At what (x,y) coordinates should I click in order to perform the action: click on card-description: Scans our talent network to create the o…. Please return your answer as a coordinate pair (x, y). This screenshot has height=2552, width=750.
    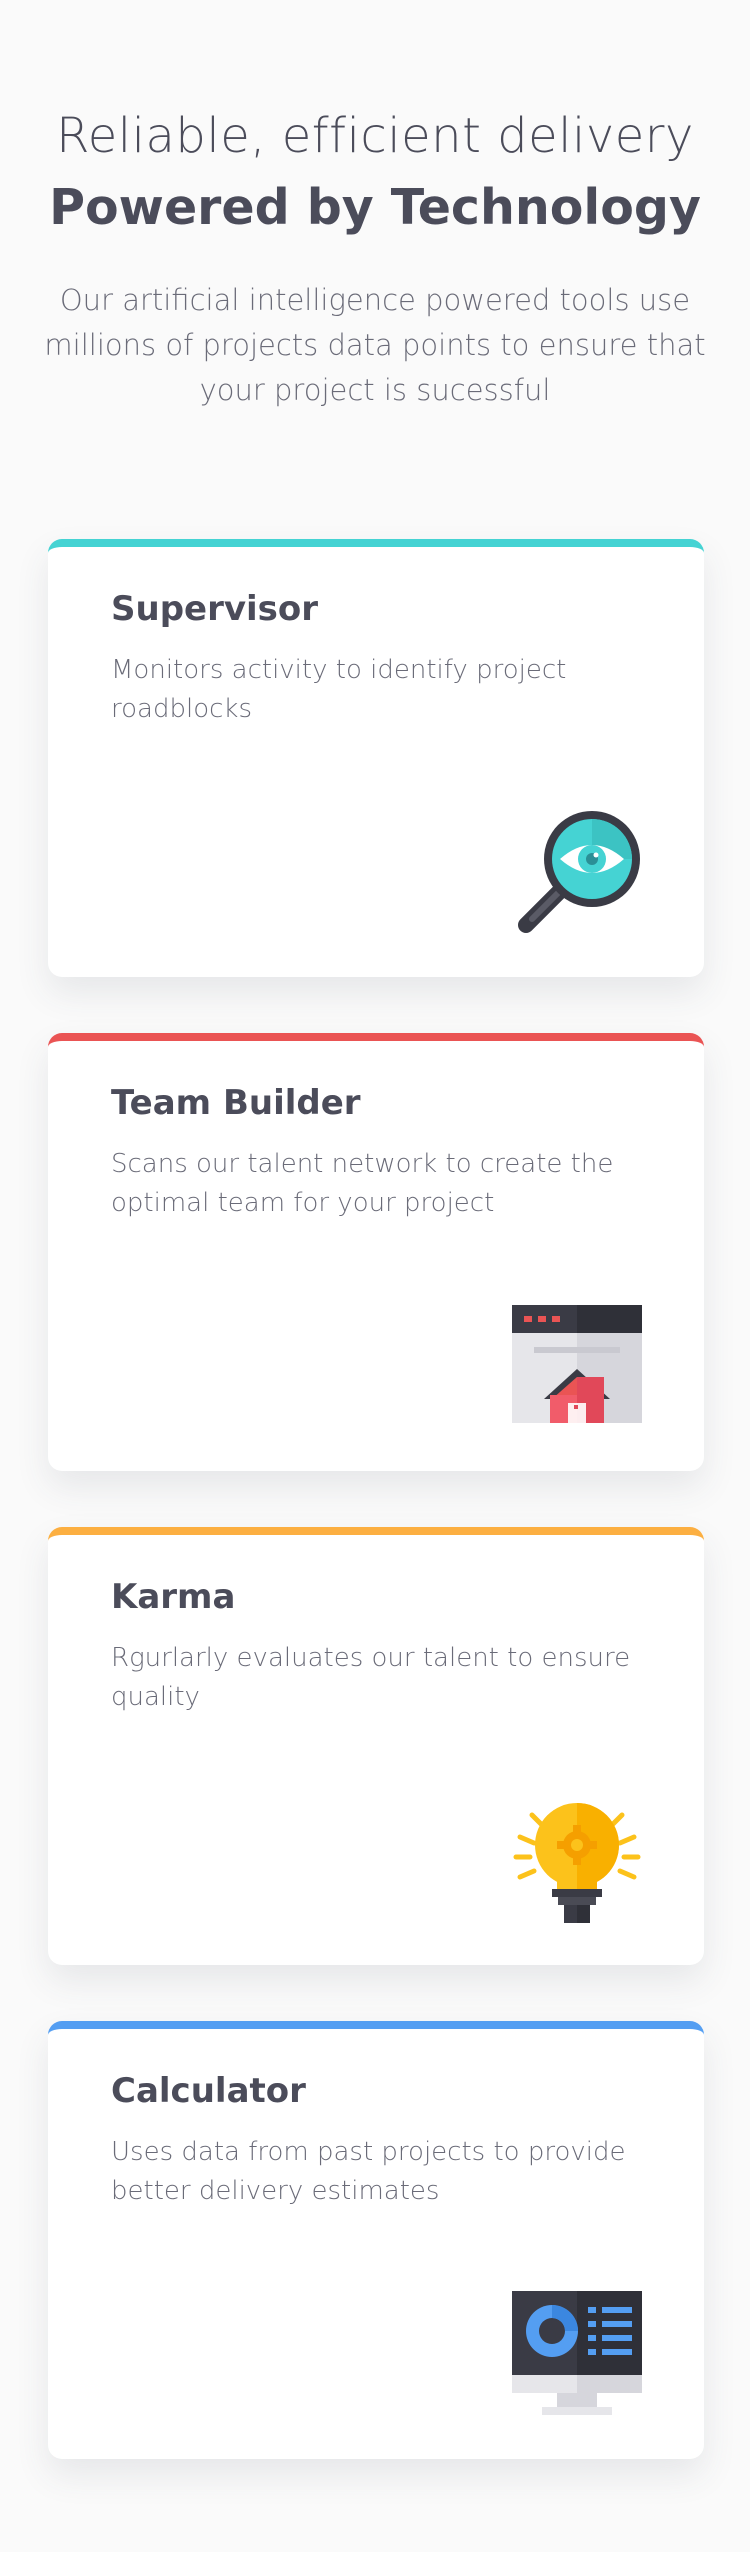
    Looking at the image, I should click on (362, 1183).